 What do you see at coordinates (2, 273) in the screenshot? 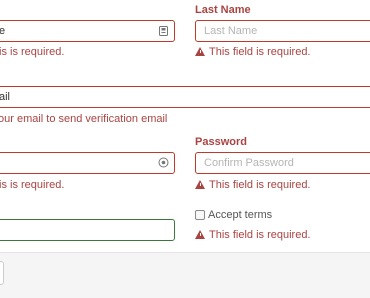
I see `submit-button` at bounding box center [2, 273].